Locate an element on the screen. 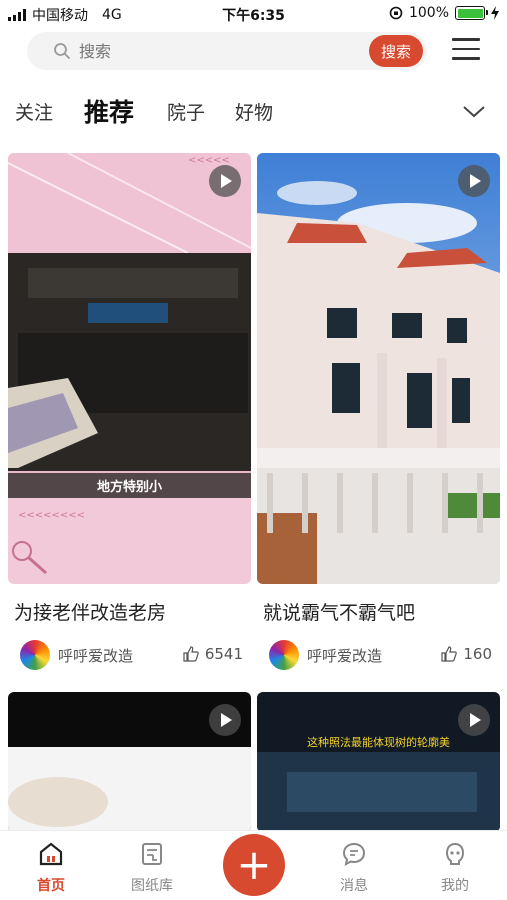  message-icon is located at coordinates (354, 854).